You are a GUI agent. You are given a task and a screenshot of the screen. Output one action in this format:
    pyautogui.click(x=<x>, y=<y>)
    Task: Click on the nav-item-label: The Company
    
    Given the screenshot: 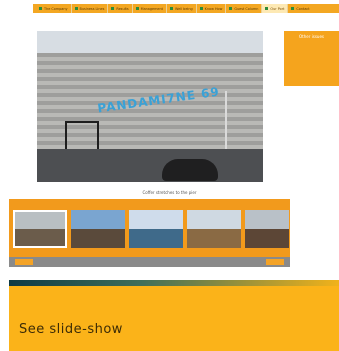 What is the action you would take?
    pyautogui.click(x=56, y=8)
    